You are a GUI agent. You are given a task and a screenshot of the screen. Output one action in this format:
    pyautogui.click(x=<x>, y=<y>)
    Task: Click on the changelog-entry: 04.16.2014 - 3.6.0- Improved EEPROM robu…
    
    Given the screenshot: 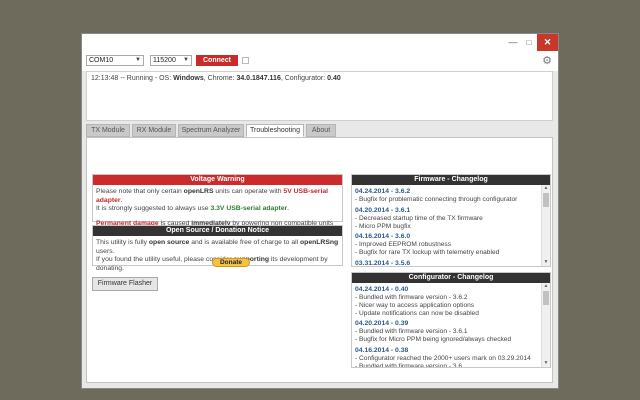 What is the action you would take?
    pyautogui.click(x=446, y=245)
    